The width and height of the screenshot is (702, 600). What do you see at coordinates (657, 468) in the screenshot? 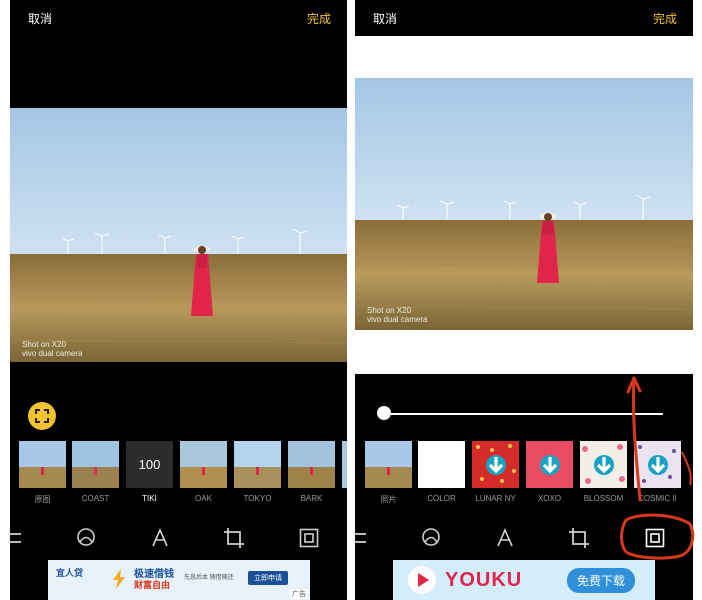
I see `red-annotation` at bounding box center [657, 468].